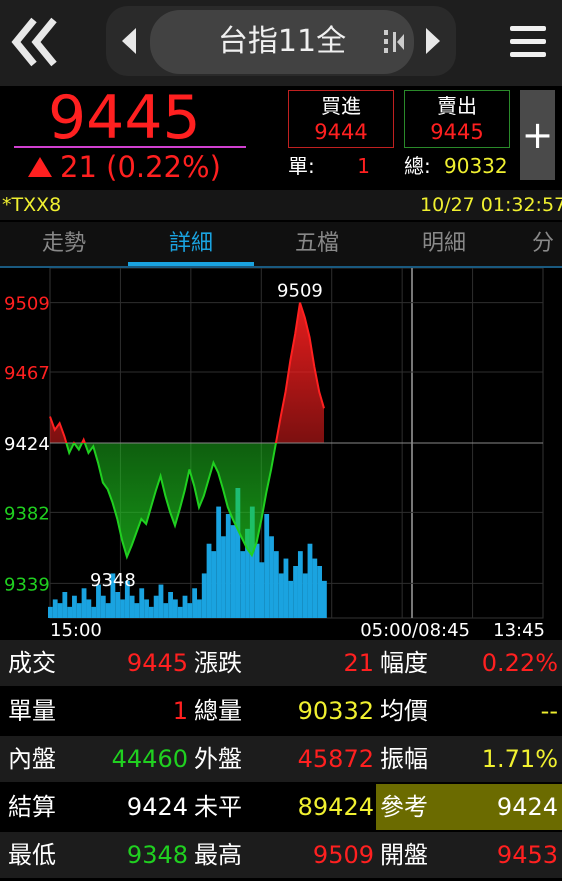 The image size is (562, 881). What do you see at coordinates (301, 166) in the screenshot?
I see `single-volume-label: 單:` at bounding box center [301, 166].